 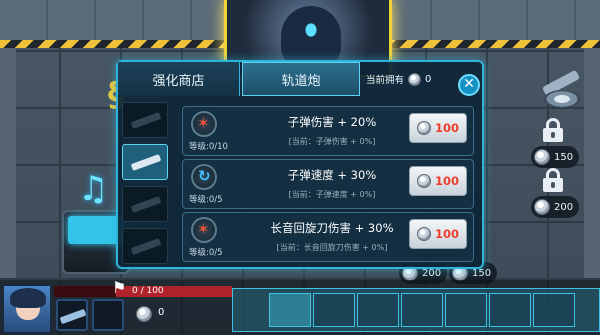 What do you see at coordinates (328, 184) in the screenshot?
I see `upgrade-row-bullet-speed: ↻ 等级:0/5 子弹速度 + 30% [当前：子弹速度 + 0%] 100` at bounding box center [328, 184].